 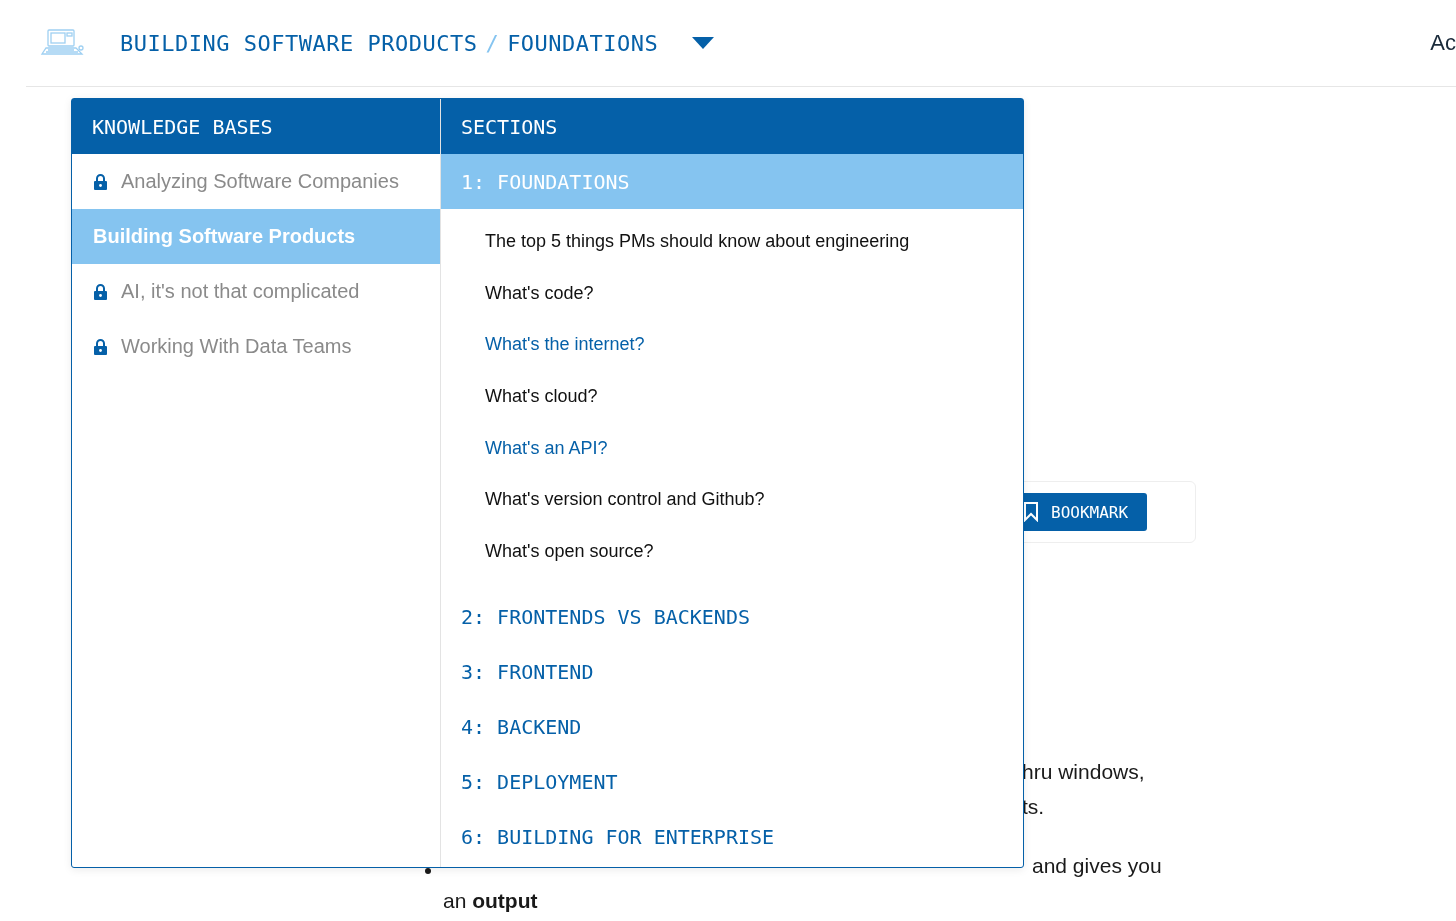 I want to click on column-header: SECTIONS, so click(x=732, y=126).